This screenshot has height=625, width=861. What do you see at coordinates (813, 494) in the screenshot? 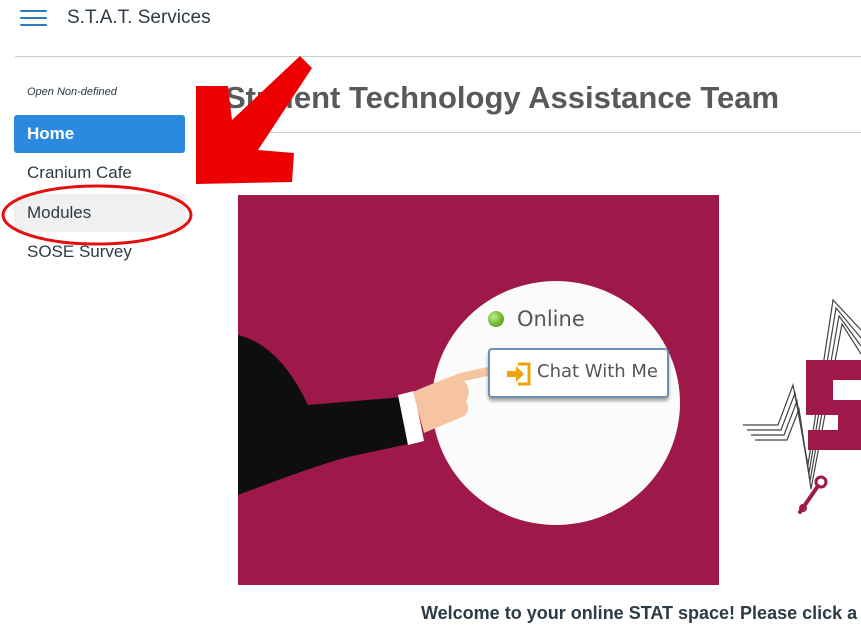
I see `wrench-icon` at bounding box center [813, 494].